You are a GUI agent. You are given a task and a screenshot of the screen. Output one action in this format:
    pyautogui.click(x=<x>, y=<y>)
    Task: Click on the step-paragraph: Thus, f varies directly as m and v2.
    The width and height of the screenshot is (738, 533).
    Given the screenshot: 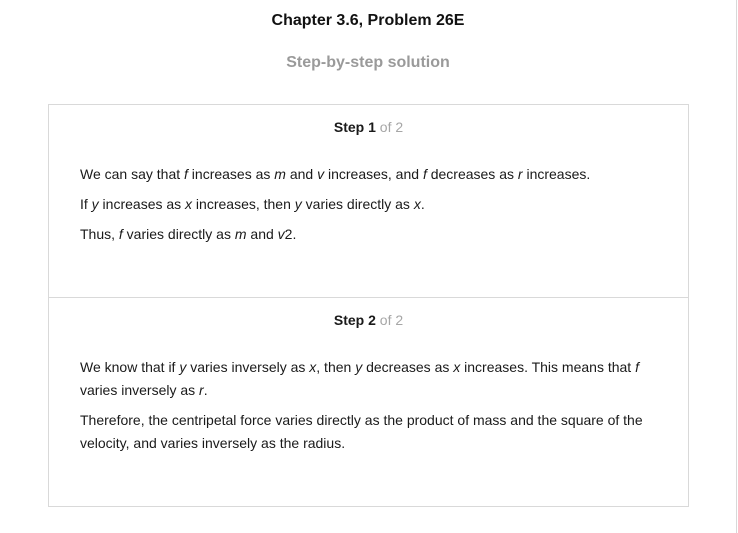 What is the action you would take?
    pyautogui.click(x=372, y=234)
    